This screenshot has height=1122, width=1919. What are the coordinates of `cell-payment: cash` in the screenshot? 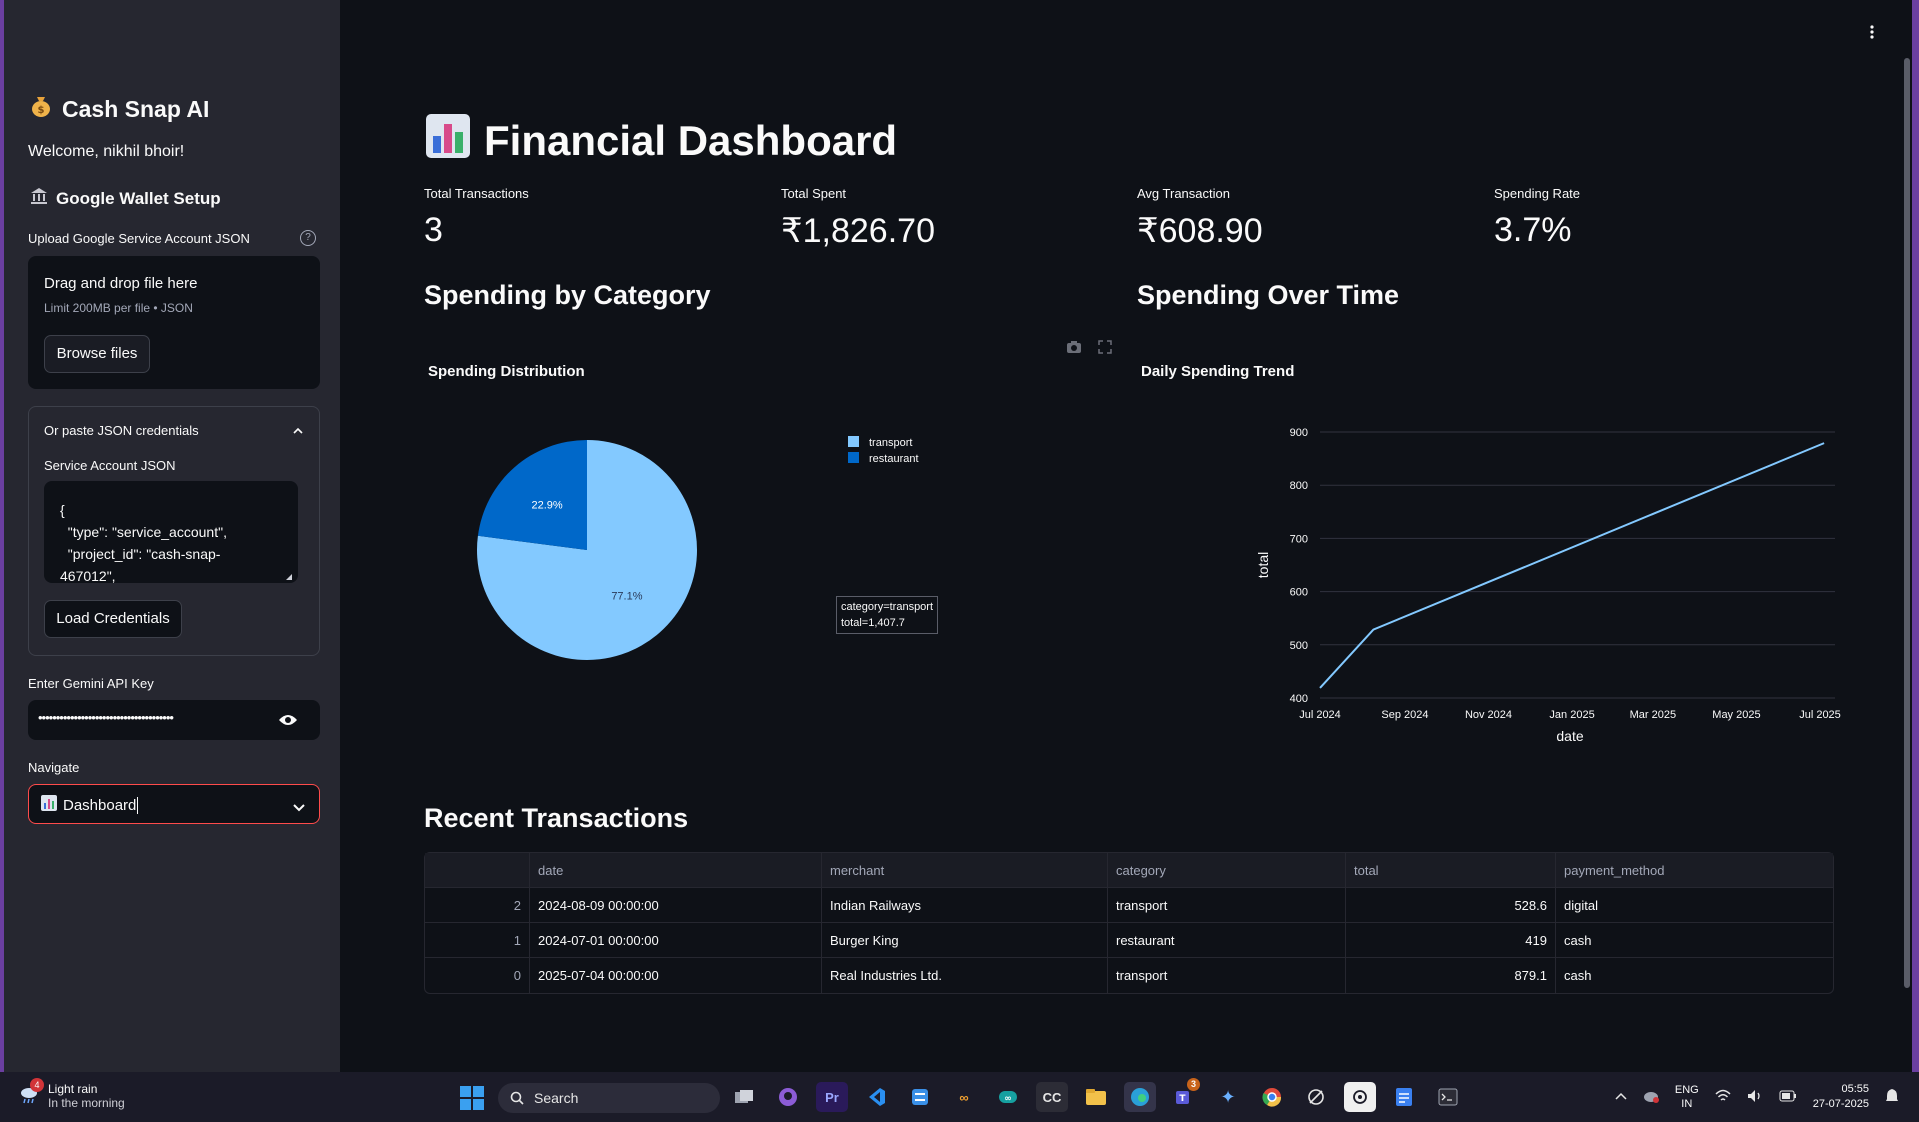 It's located at (1578, 940).